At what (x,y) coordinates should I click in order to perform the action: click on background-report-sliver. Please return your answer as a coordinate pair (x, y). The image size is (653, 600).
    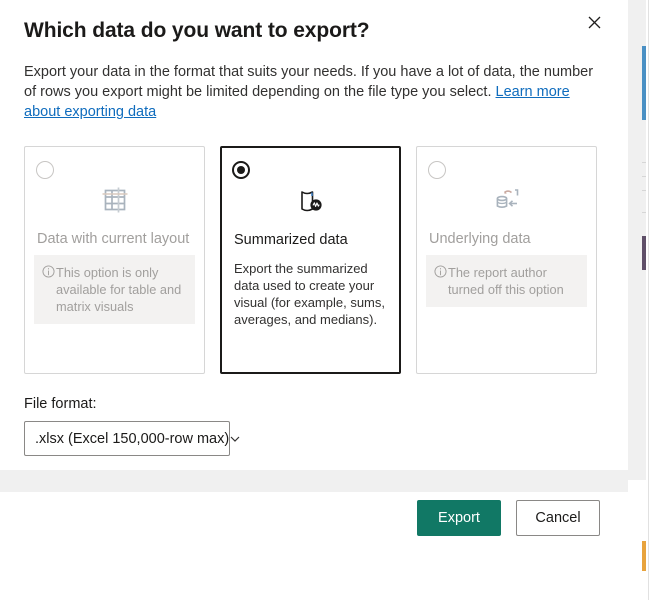
    Looking at the image, I should click on (640, 300).